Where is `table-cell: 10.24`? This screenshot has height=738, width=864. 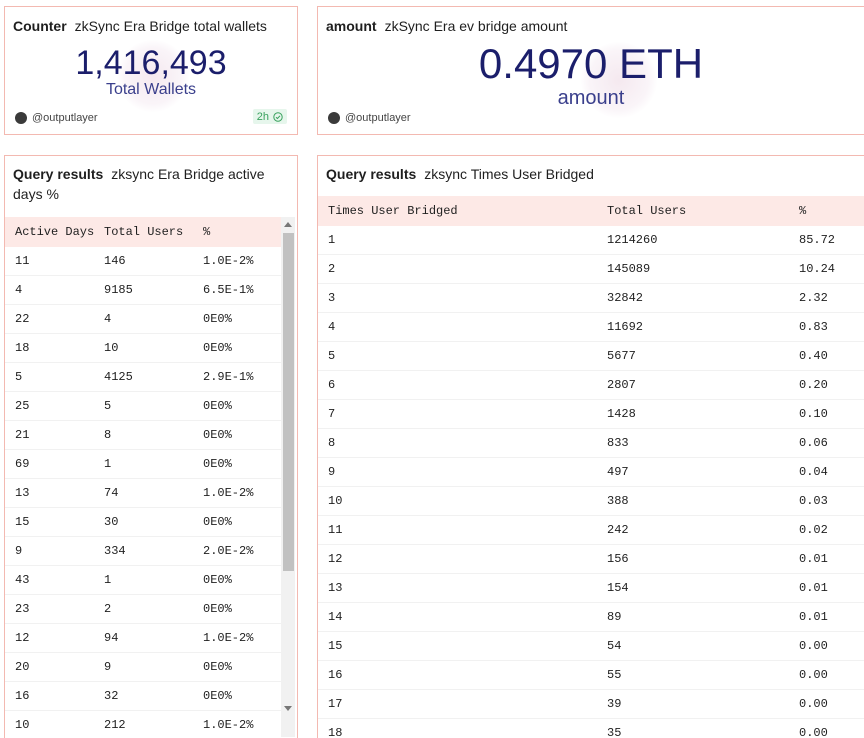 table-cell: 10.24 is located at coordinates (817, 269).